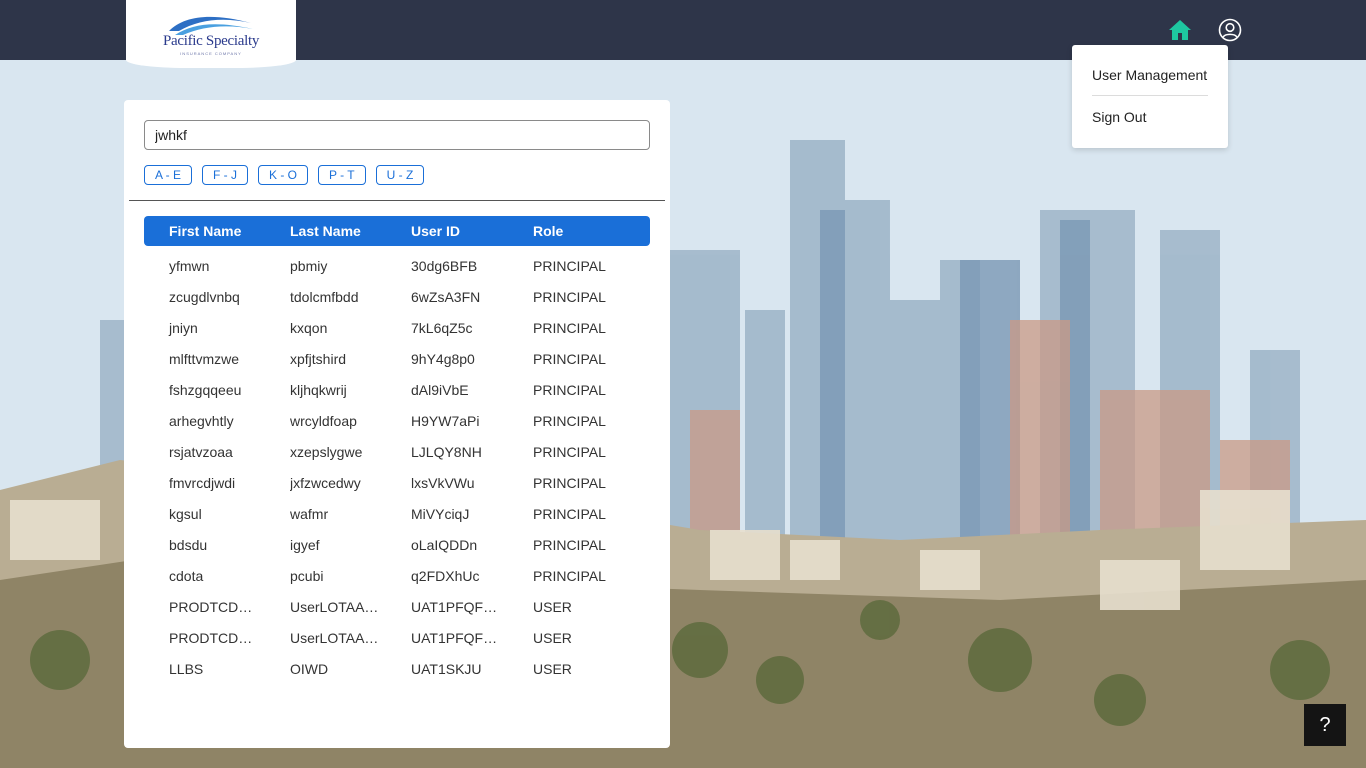 The height and width of the screenshot is (768, 1366). What do you see at coordinates (186, 575) in the screenshot?
I see `first-name-cell: cdota` at bounding box center [186, 575].